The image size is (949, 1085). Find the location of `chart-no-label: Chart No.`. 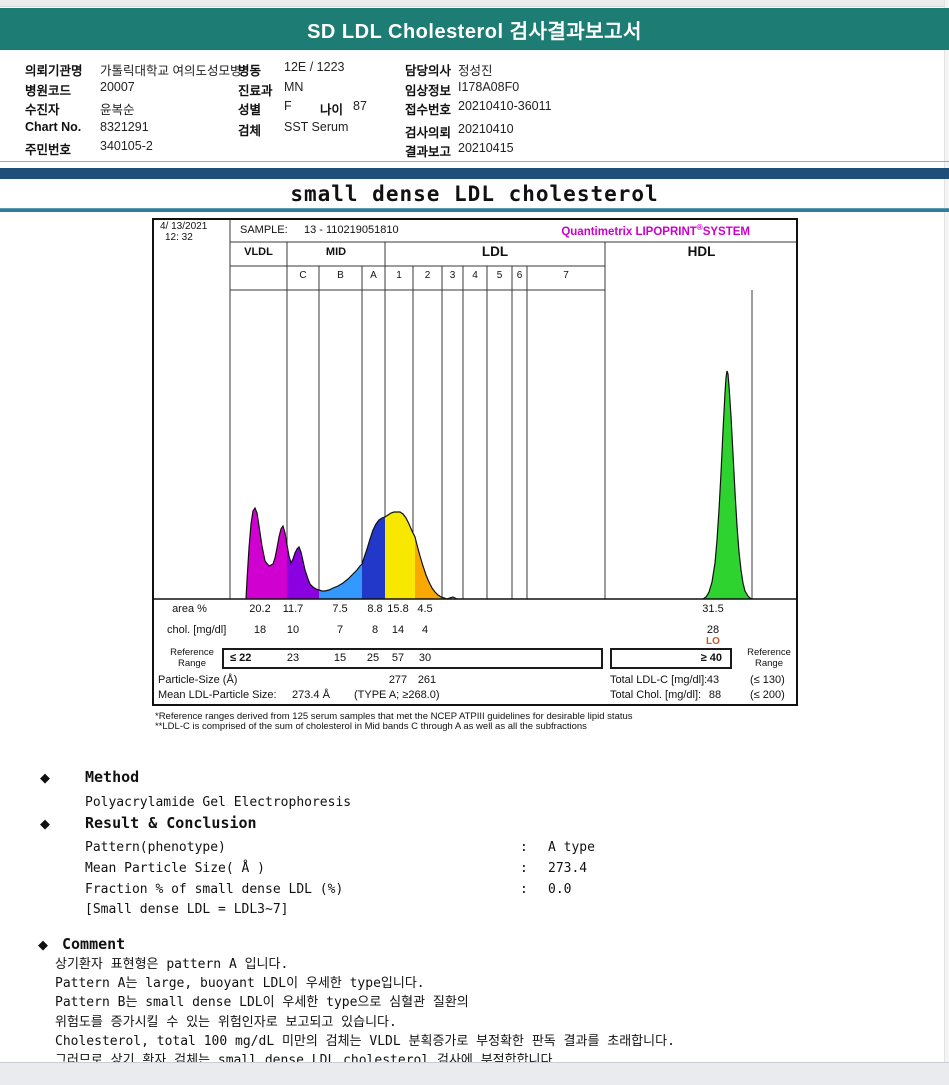

chart-no-label: Chart No. is located at coordinates (53, 127).